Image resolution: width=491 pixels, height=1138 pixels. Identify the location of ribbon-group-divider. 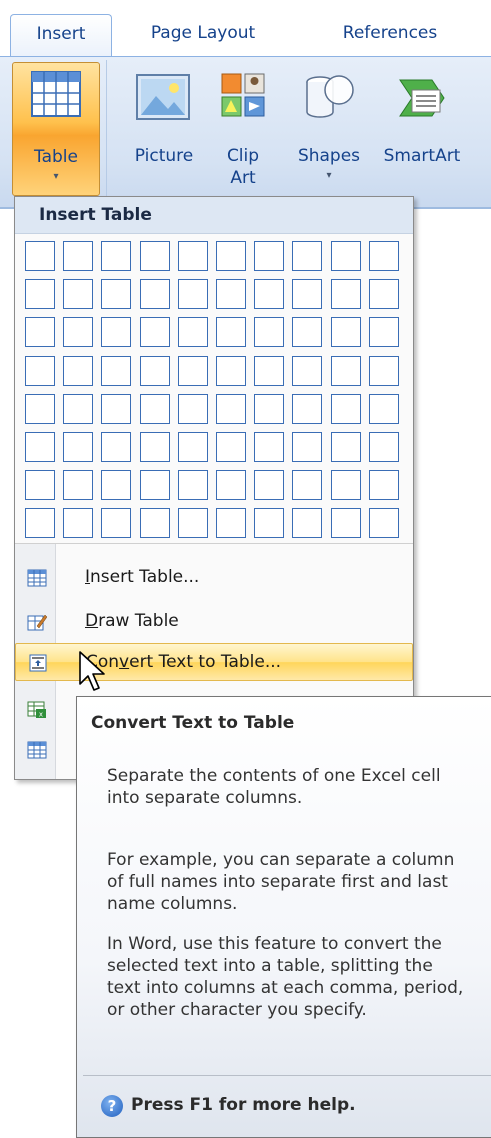
(106, 129).